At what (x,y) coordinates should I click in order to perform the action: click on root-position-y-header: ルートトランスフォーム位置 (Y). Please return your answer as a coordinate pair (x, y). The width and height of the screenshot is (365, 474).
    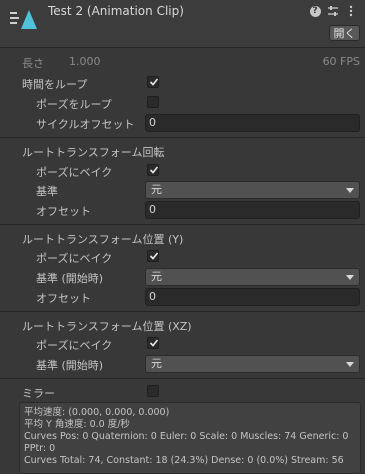
    Looking at the image, I should click on (182, 238).